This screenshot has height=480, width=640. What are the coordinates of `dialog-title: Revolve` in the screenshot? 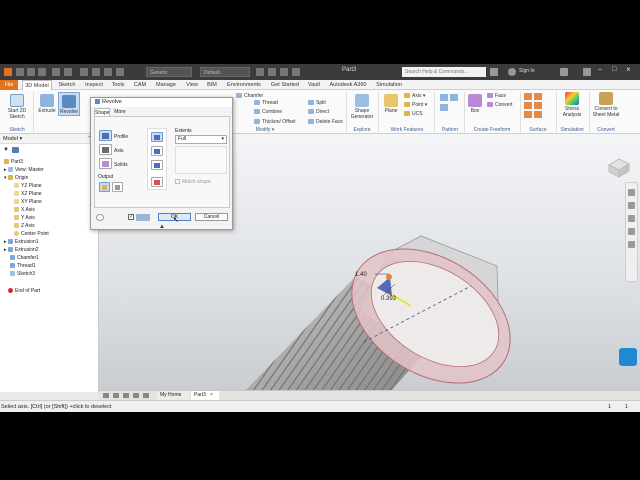 It's located at (161, 102).